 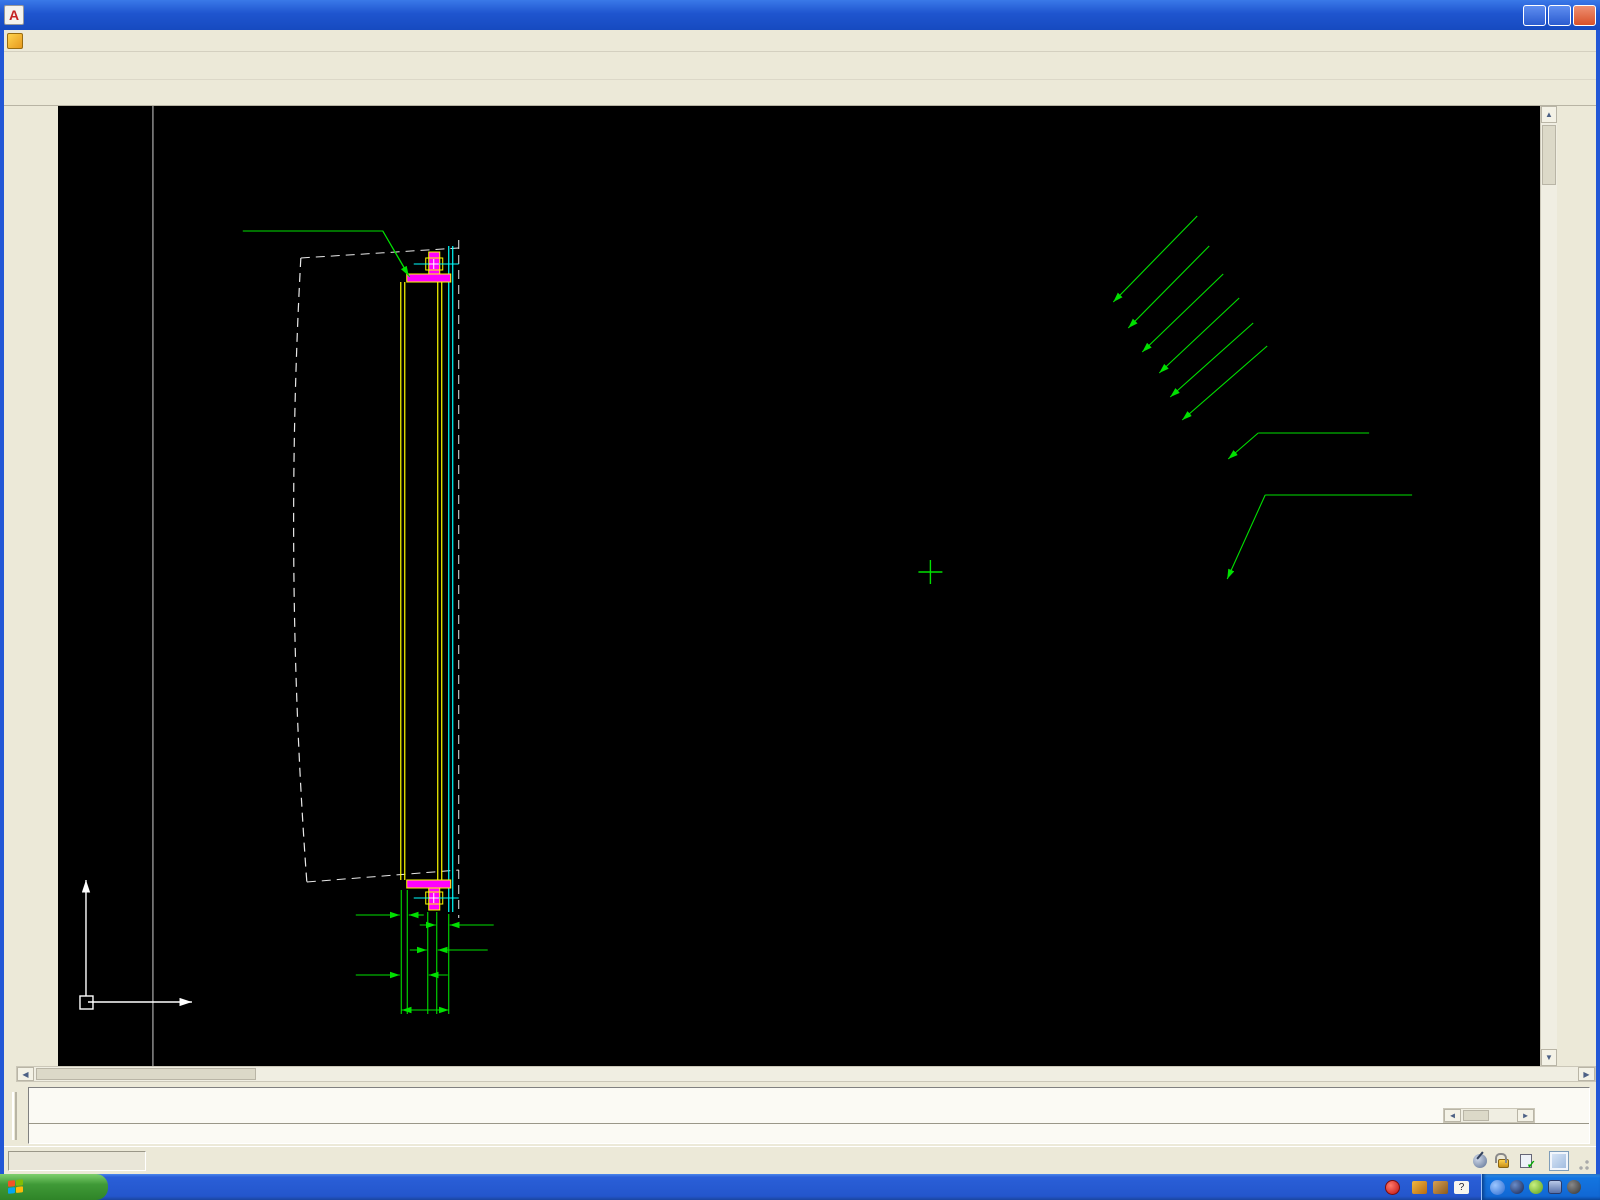 I want to click on drawing-doc-icon, so click(x=15, y=40).